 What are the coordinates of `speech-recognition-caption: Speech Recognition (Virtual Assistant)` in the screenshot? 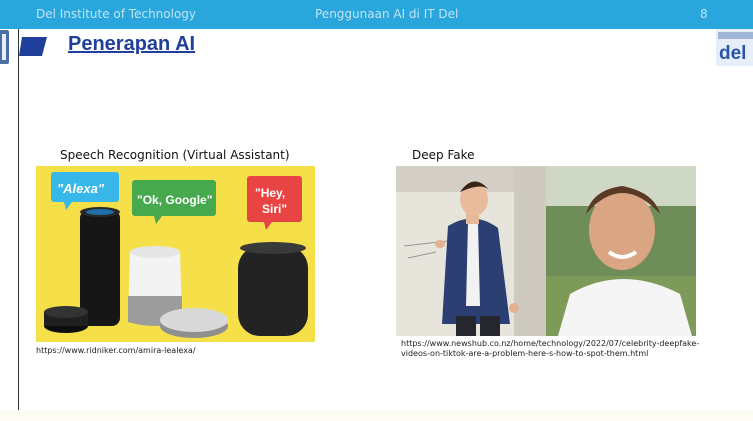 It's located at (175, 155).